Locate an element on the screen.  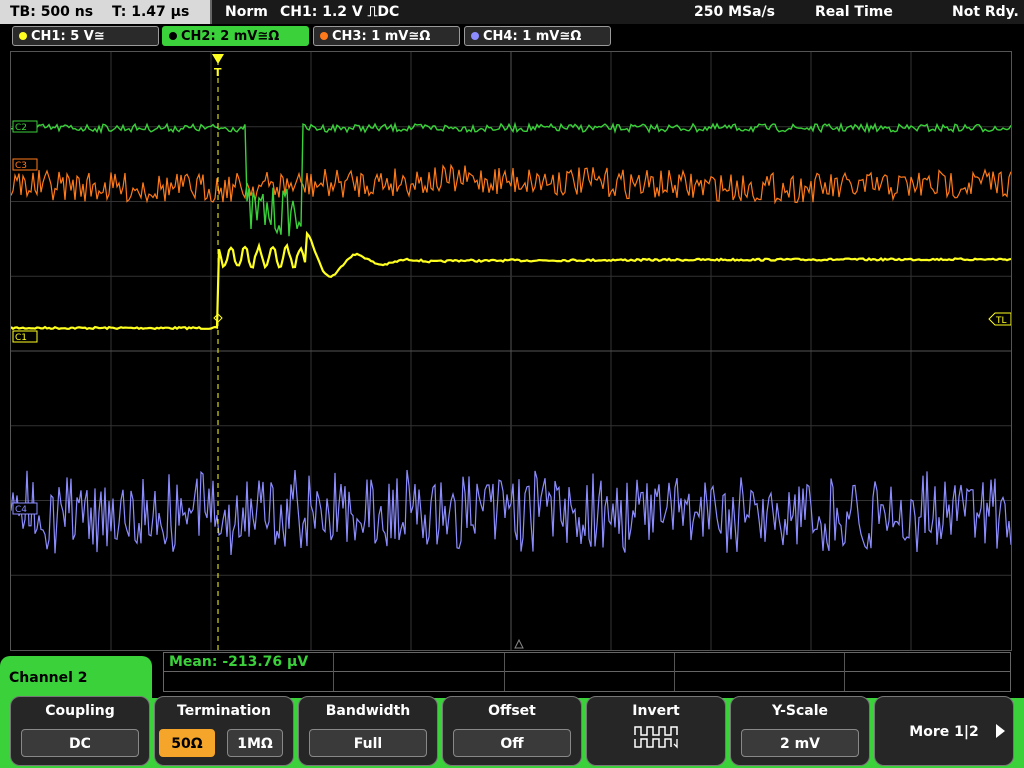
measurement-panel: Mean: -213.76 µV is located at coordinates (587, 672).